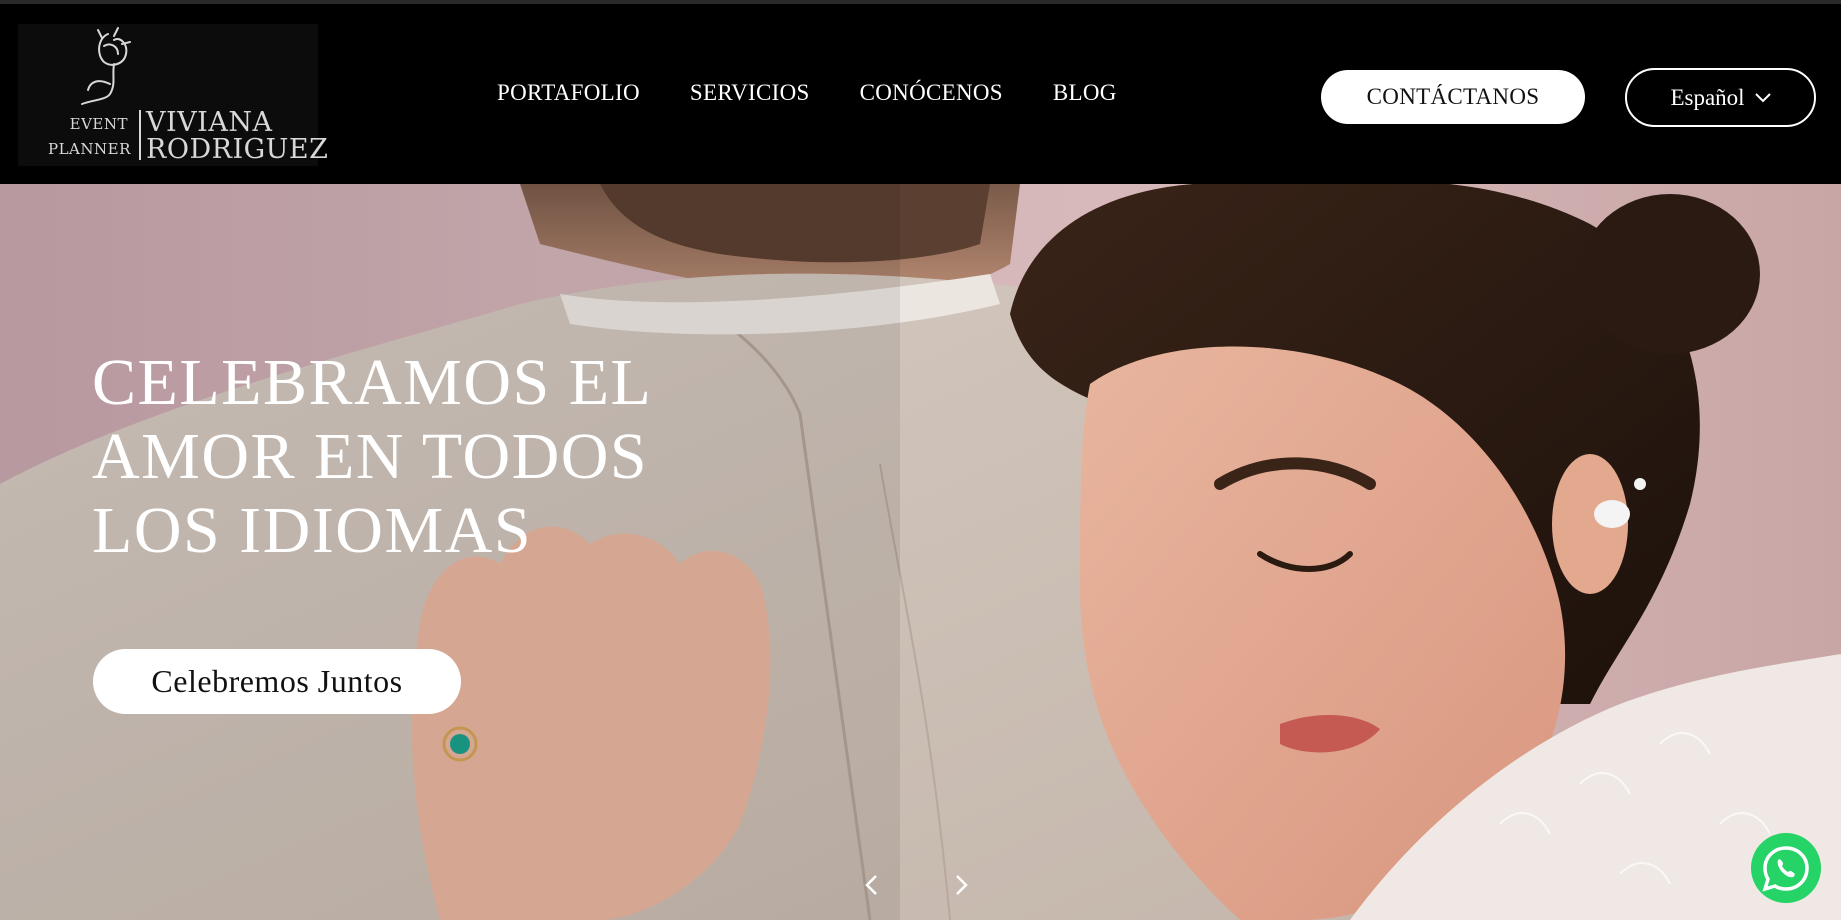 Image resolution: width=1841 pixels, height=920 pixels. I want to click on logo-last-name: RODRIGUEZ, so click(237, 149).